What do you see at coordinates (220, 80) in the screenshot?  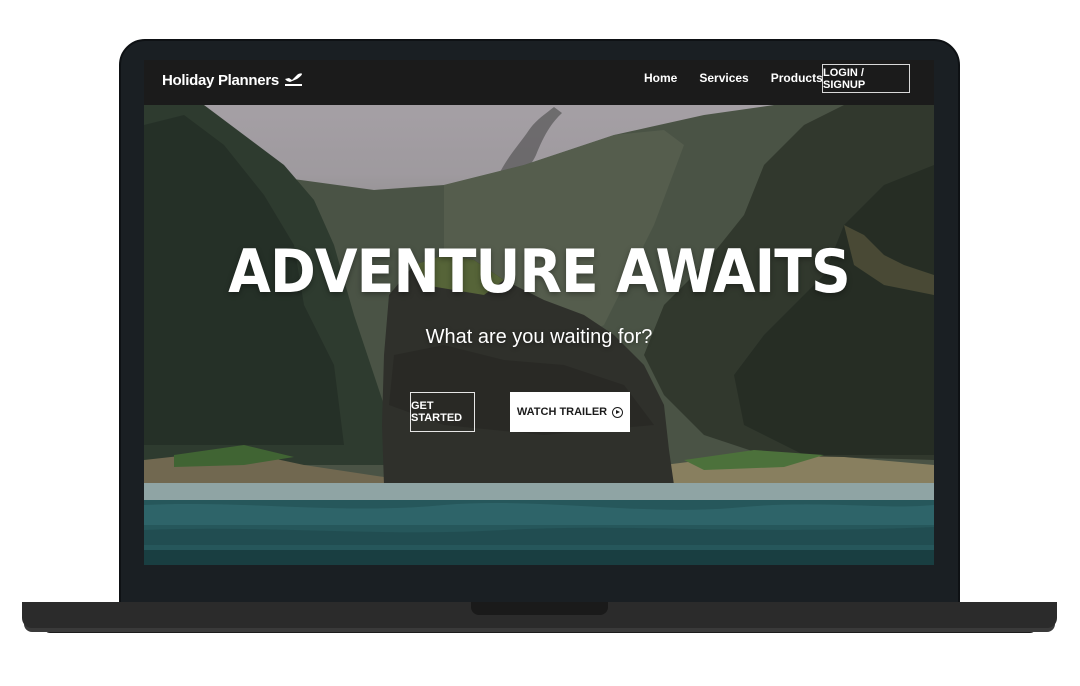 I see `brand-name: Holiday Planners` at bounding box center [220, 80].